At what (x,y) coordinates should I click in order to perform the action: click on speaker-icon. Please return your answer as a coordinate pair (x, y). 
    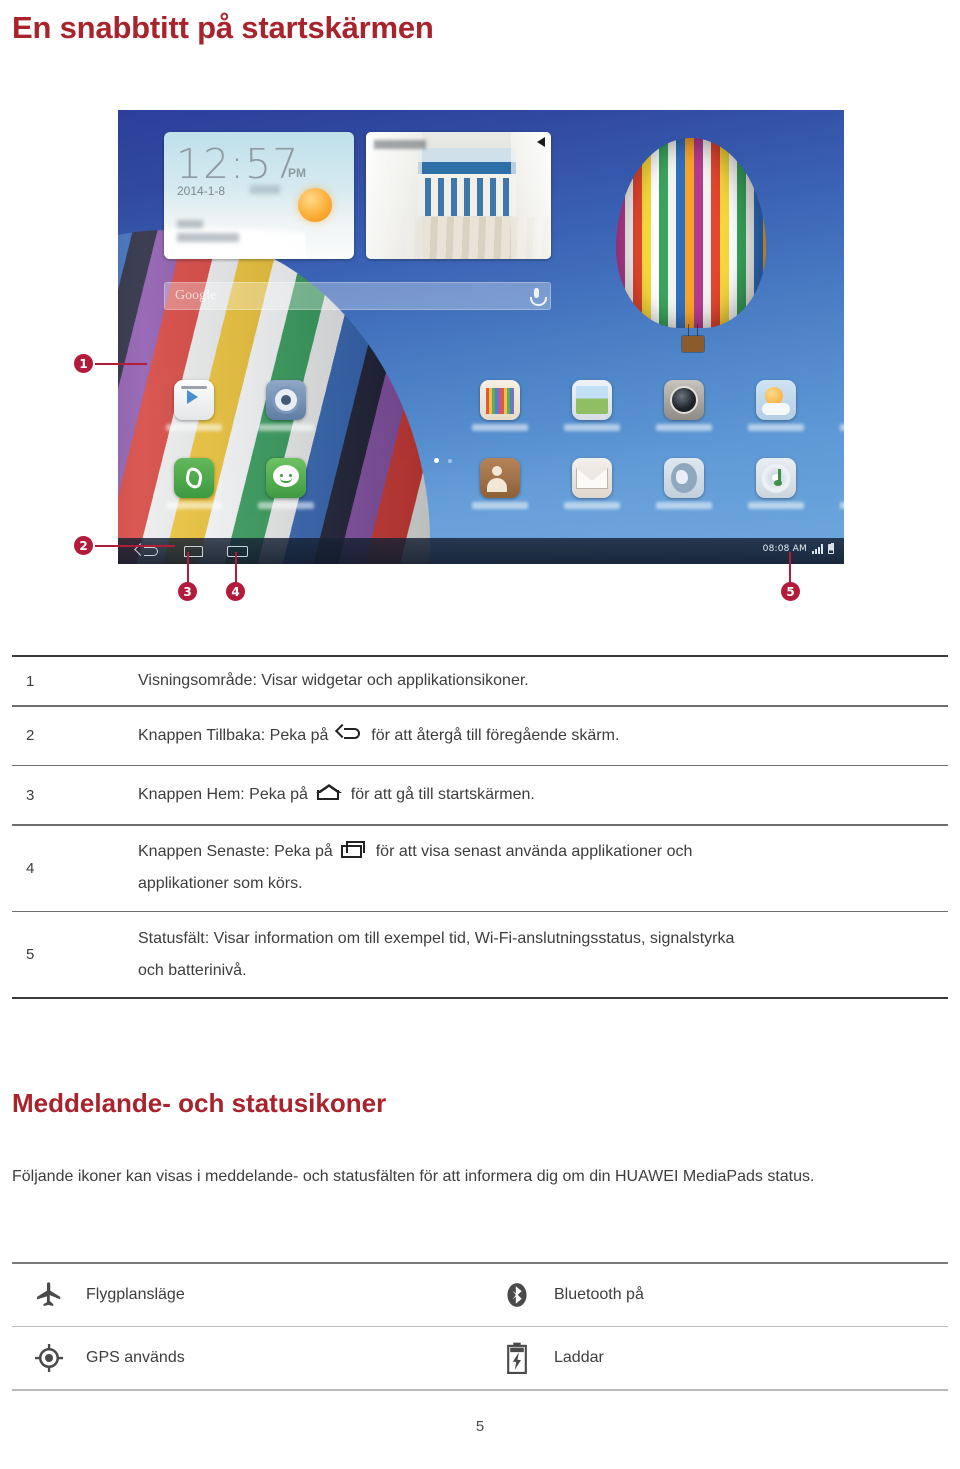
    Looking at the image, I should click on (541, 142).